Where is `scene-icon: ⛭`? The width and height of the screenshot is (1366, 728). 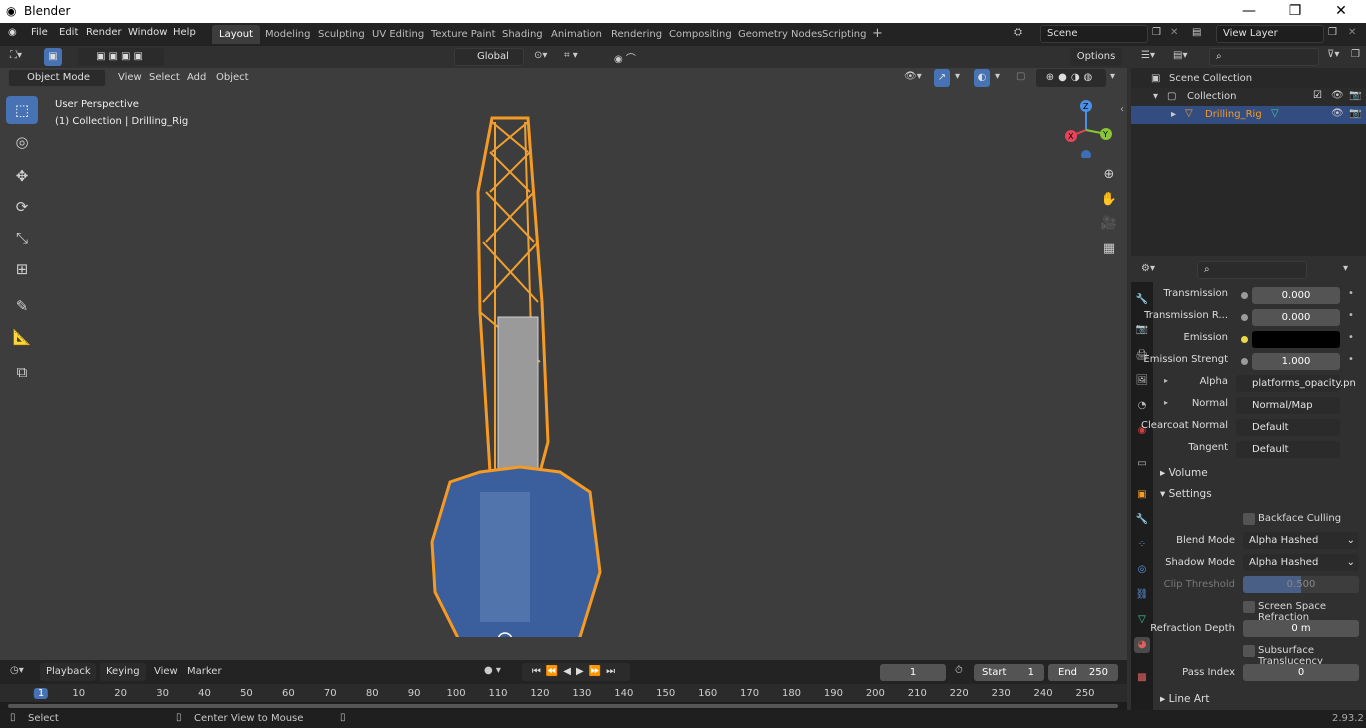 scene-icon: ⛭ is located at coordinates (1018, 32).